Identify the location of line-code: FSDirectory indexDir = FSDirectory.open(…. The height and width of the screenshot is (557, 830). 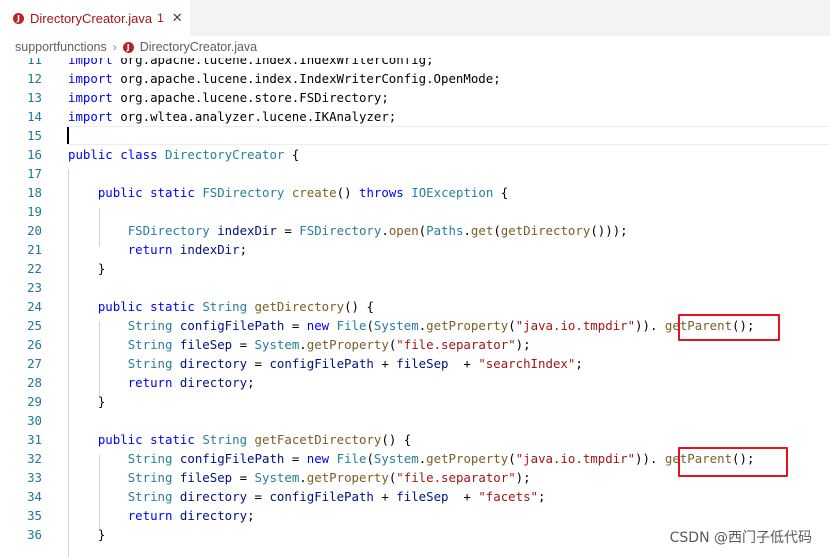
(348, 230).